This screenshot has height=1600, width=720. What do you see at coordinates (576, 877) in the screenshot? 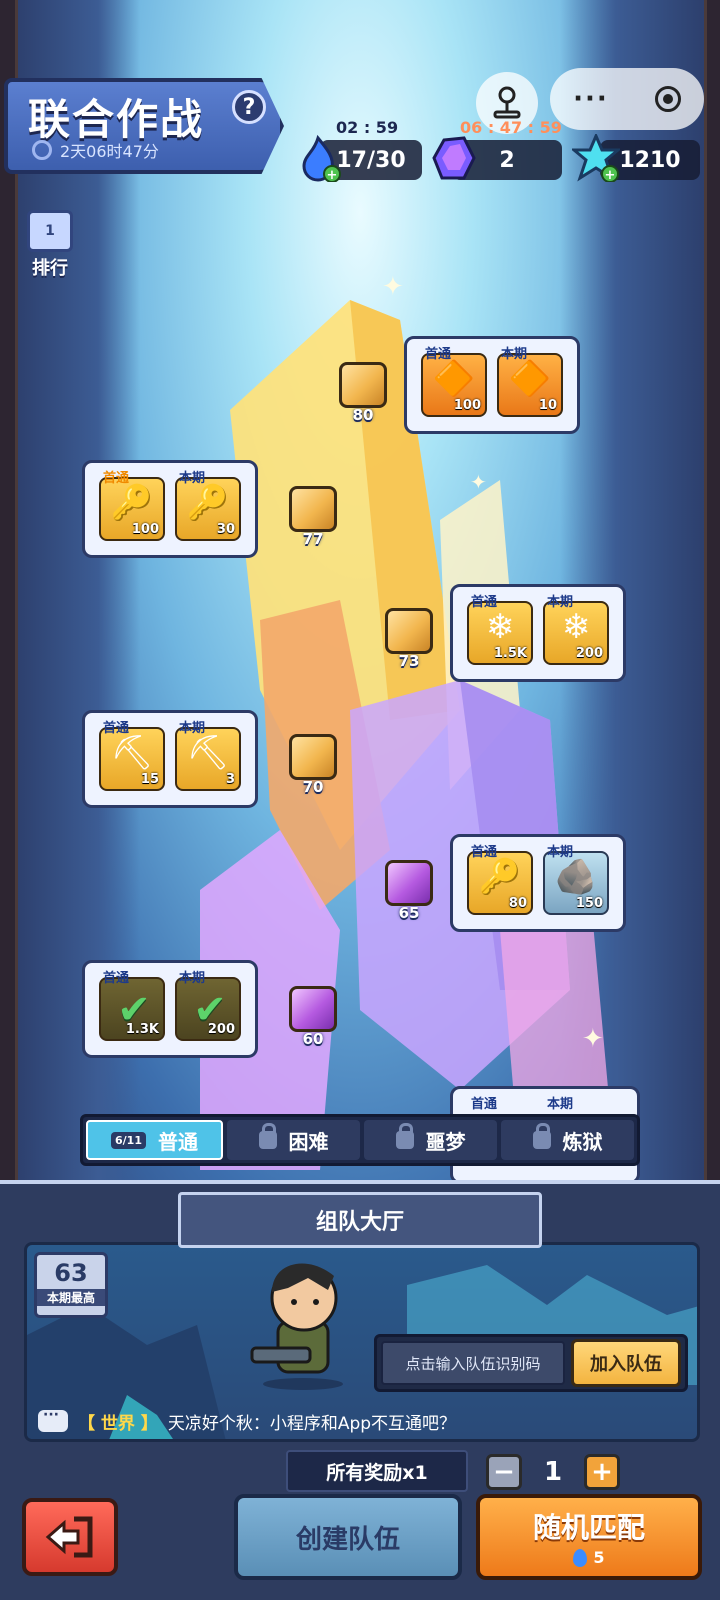
I see `ore-rock-icon: 🪨` at bounding box center [576, 877].